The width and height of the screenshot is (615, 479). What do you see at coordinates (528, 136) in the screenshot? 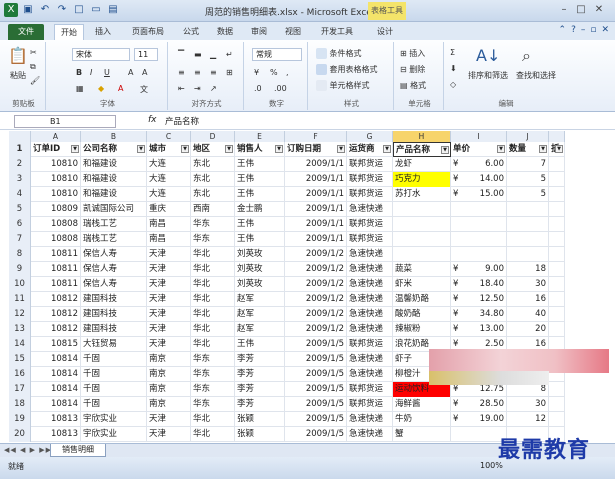
I see `column-header: J` at bounding box center [528, 136].